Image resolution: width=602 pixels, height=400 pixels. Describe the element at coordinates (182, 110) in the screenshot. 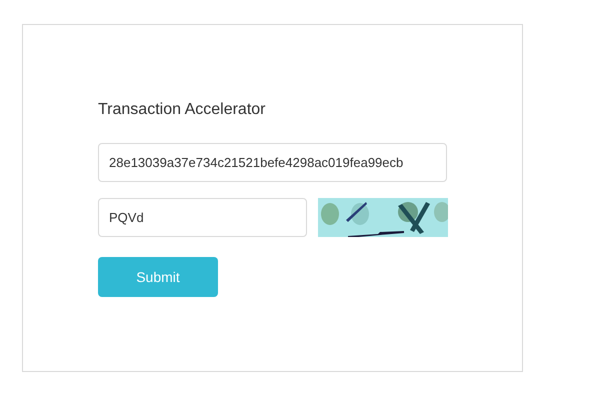

I see `form-title: Transaction Accelerator` at that location.